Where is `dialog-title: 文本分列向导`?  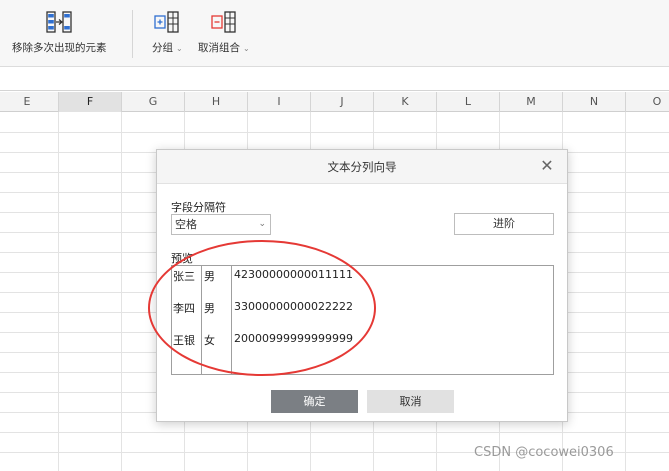 dialog-title: 文本分列向导 is located at coordinates (362, 167).